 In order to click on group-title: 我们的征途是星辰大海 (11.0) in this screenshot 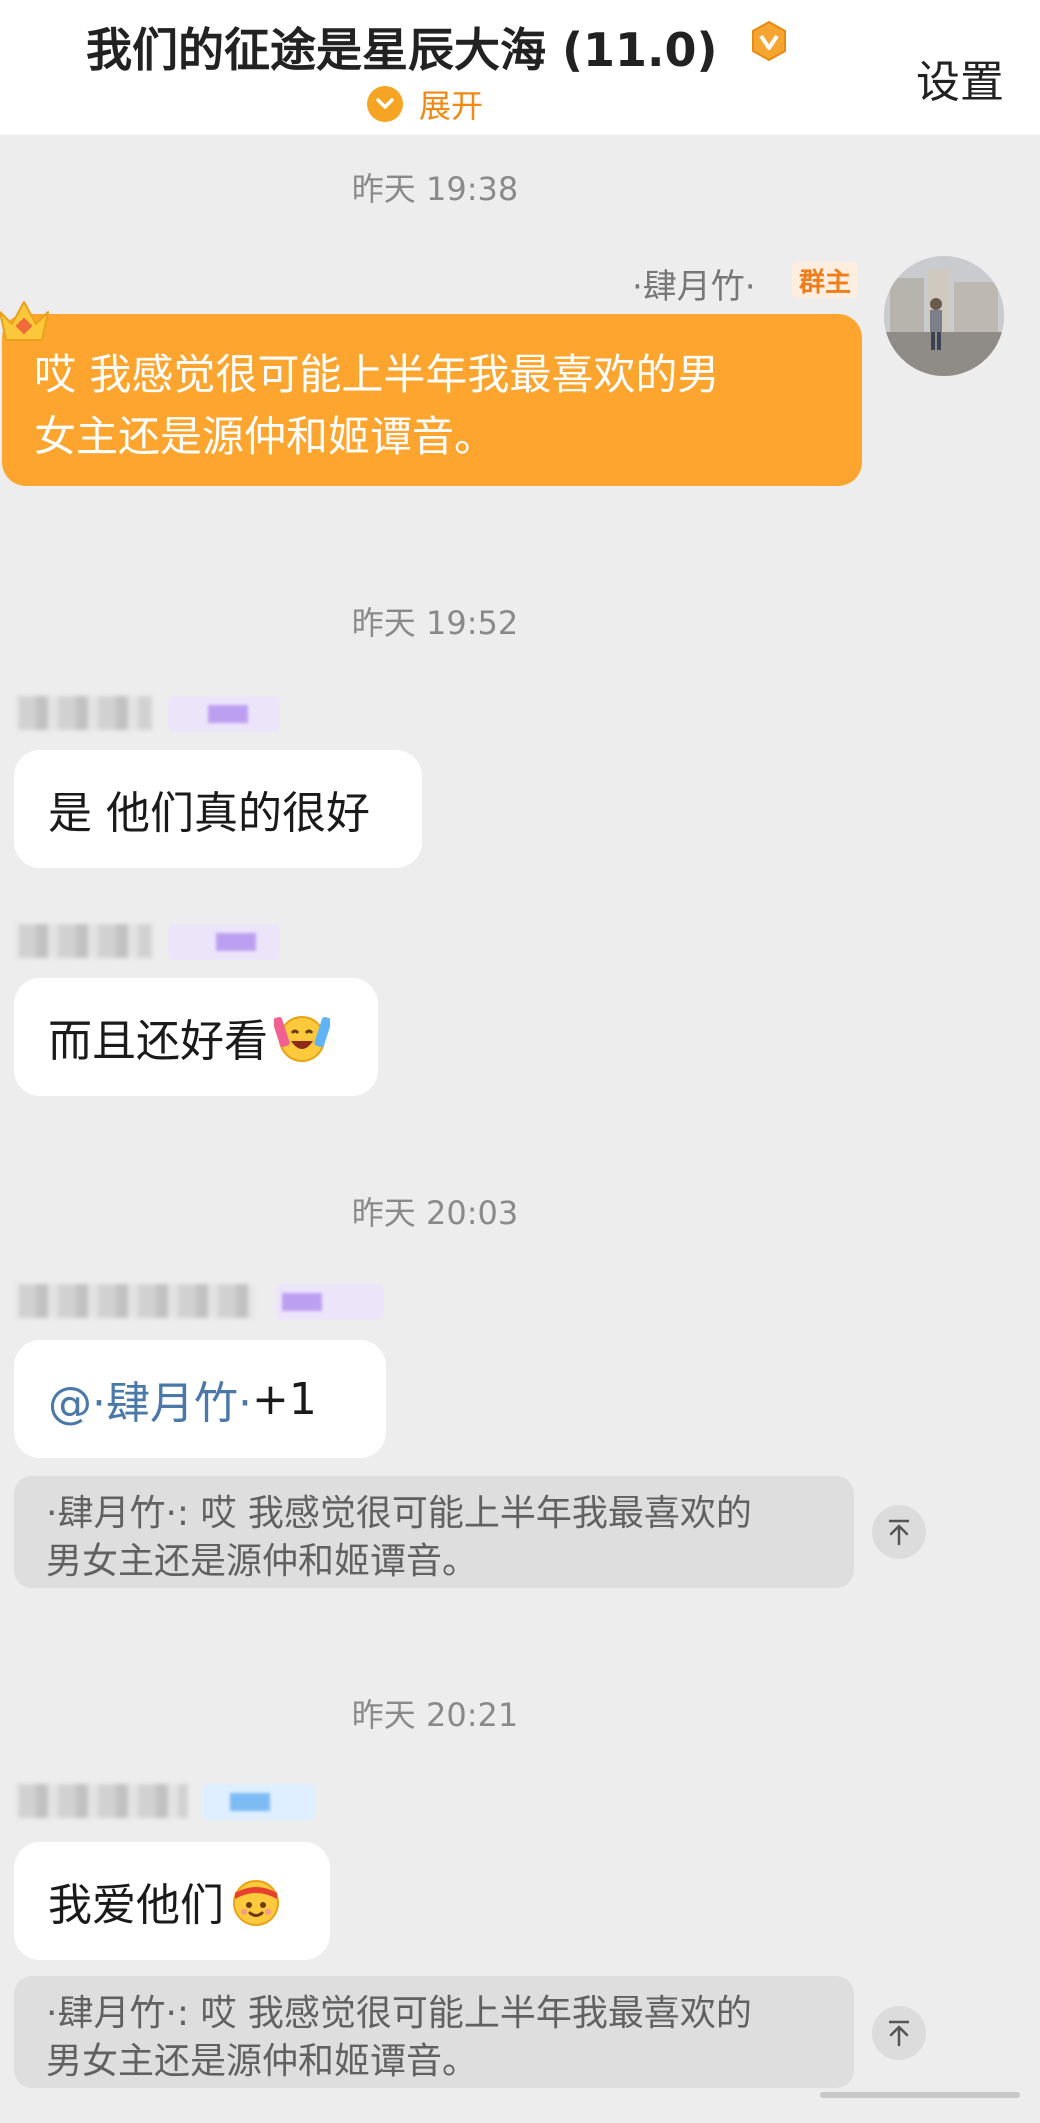, I will do `click(402, 47)`.